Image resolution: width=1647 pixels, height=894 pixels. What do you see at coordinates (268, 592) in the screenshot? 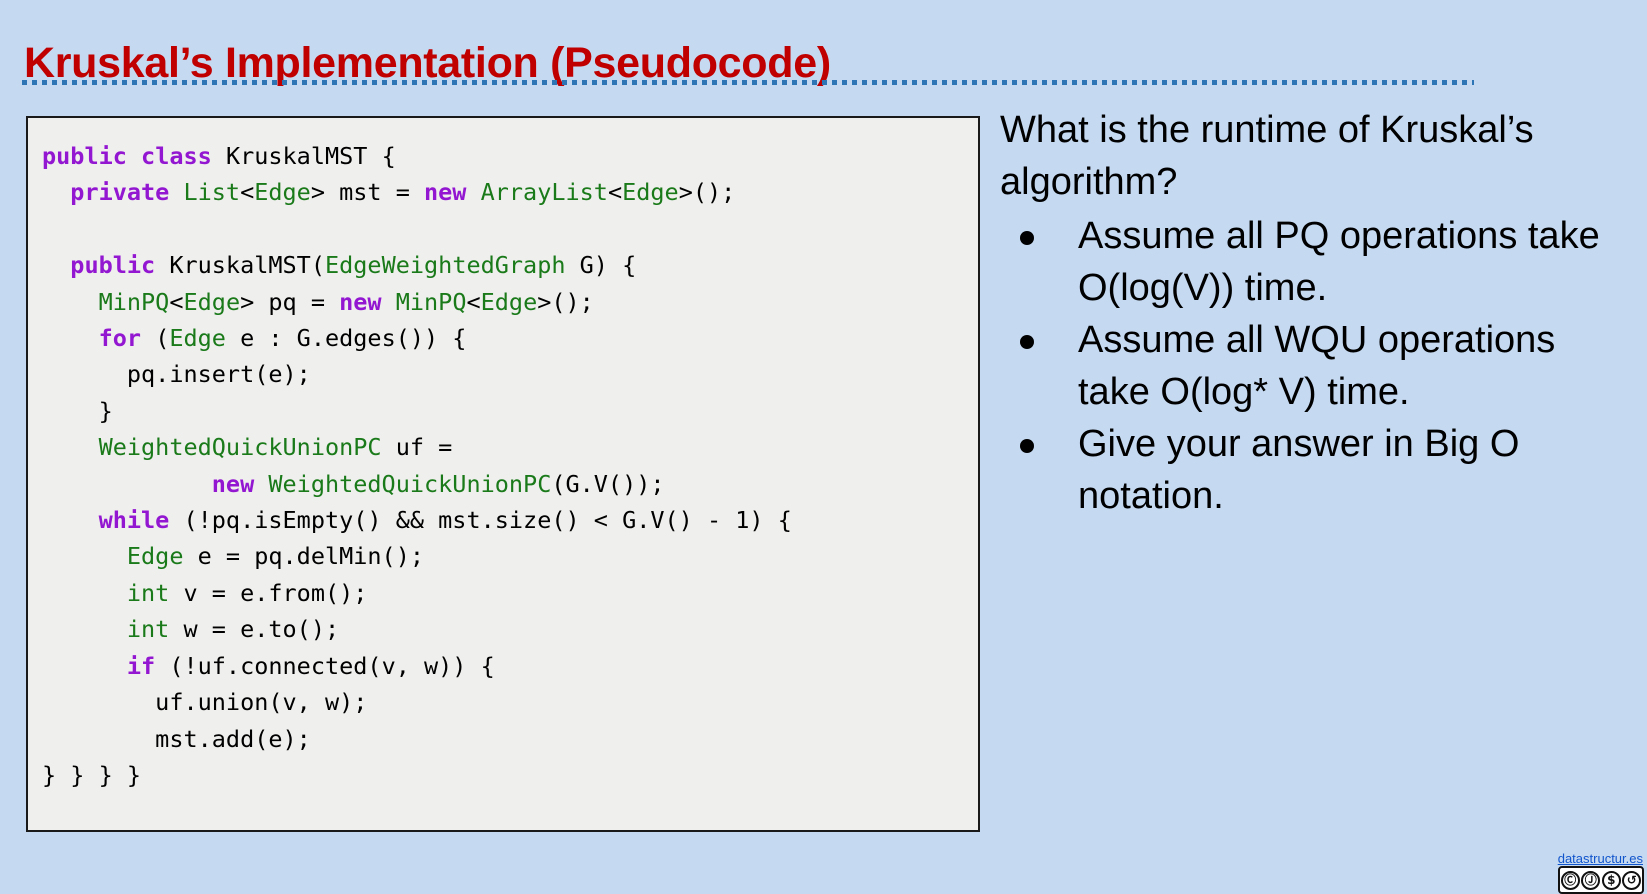
I see `code-token: v = e.from();` at bounding box center [268, 592].